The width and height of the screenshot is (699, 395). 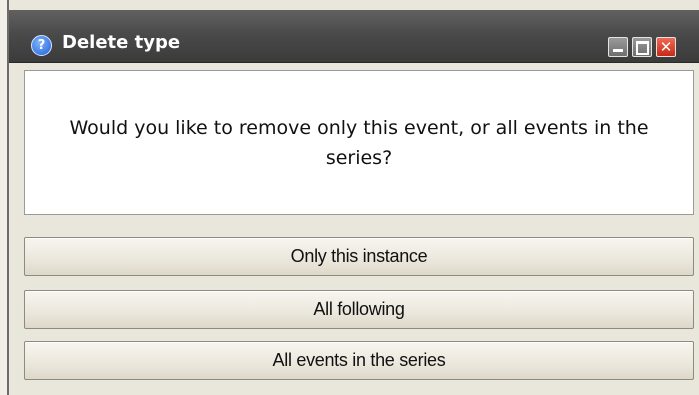 What do you see at coordinates (359, 256) in the screenshot?
I see `only-this-instance-button: Only this instance` at bounding box center [359, 256].